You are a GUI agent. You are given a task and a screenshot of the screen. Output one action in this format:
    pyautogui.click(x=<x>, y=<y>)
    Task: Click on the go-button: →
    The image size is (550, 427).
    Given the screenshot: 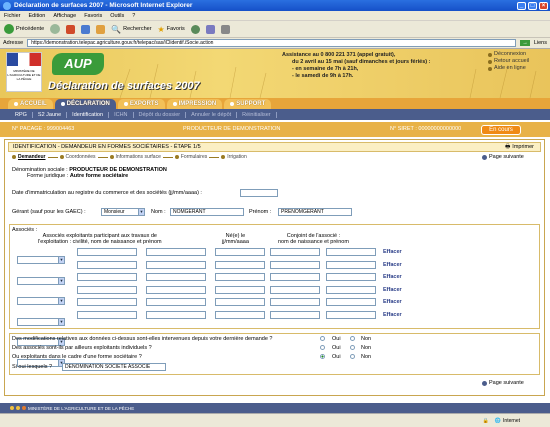 What is the action you would take?
    pyautogui.click(x=525, y=43)
    